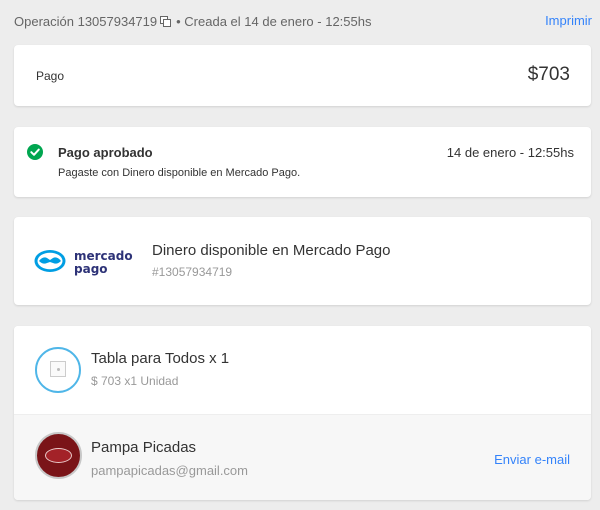 The height and width of the screenshot is (510, 600). What do you see at coordinates (144, 447) in the screenshot?
I see `seller-name: Pampa Picadas` at bounding box center [144, 447].